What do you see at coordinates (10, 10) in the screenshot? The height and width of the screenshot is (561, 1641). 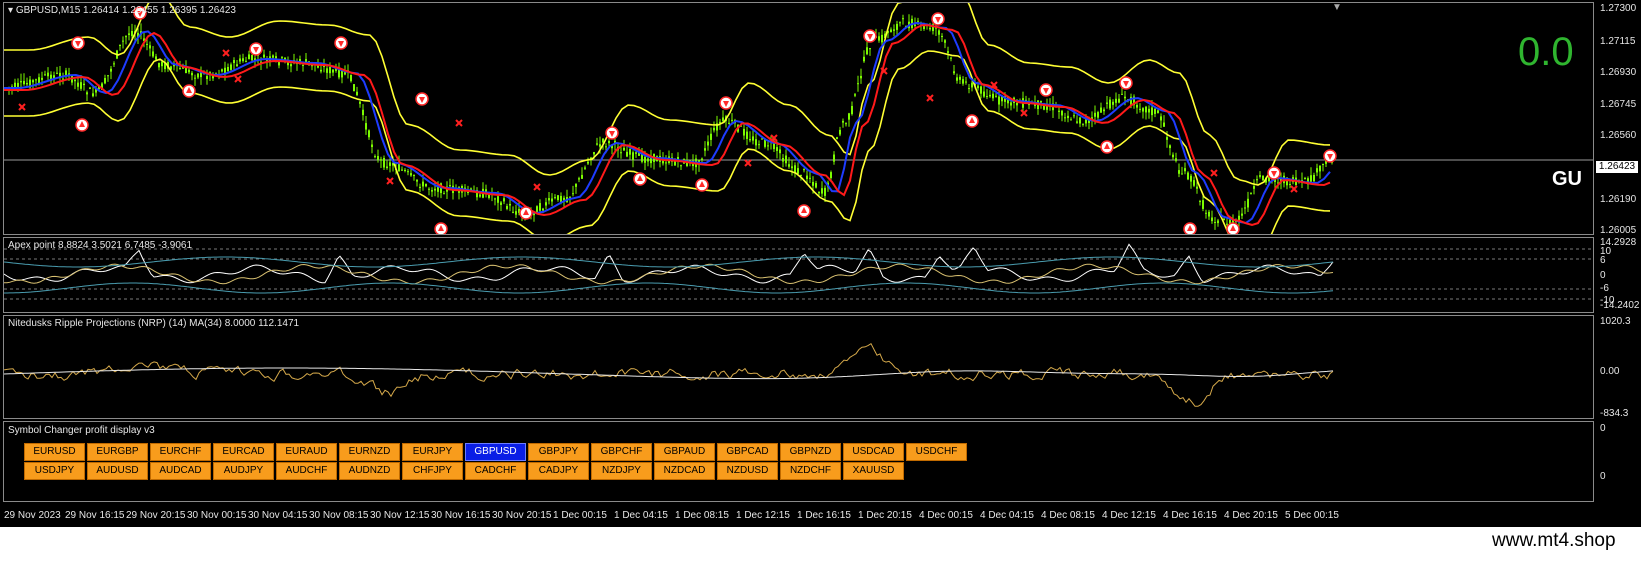 I see `collapse-triangle-icon: ▾` at bounding box center [10, 10].